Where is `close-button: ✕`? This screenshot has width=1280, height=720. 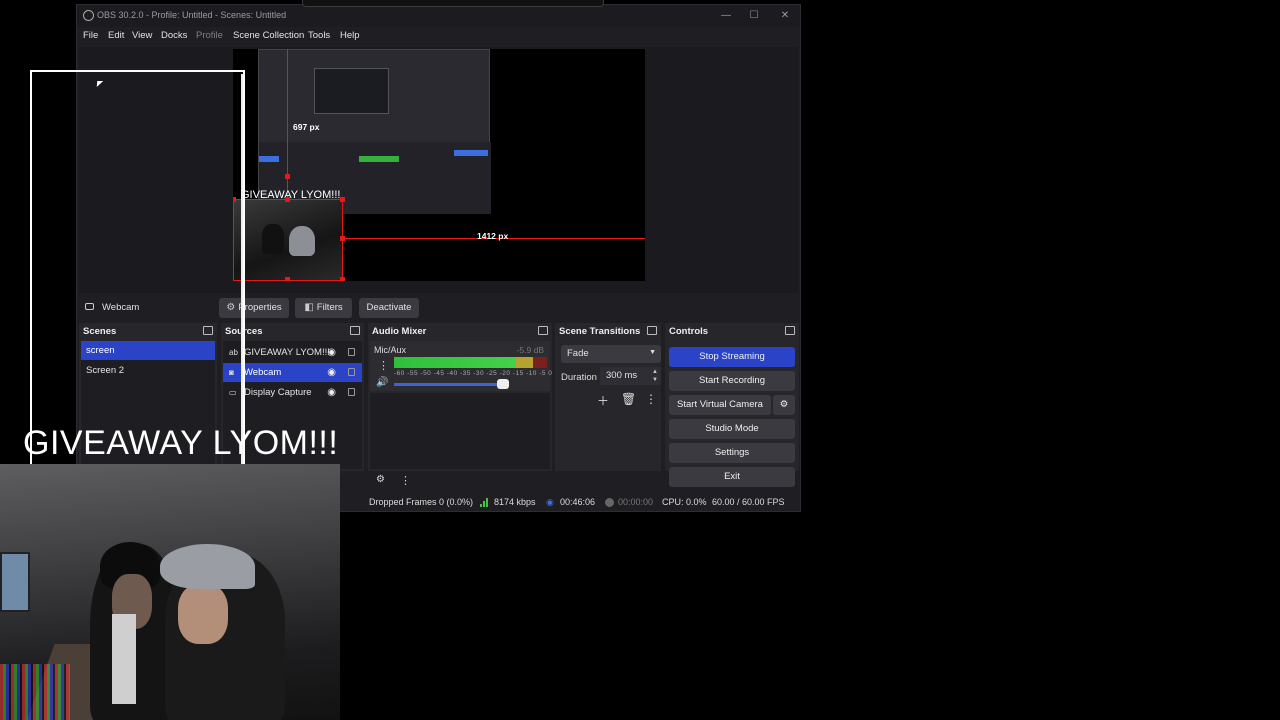 close-button: ✕ is located at coordinates (785, 16).